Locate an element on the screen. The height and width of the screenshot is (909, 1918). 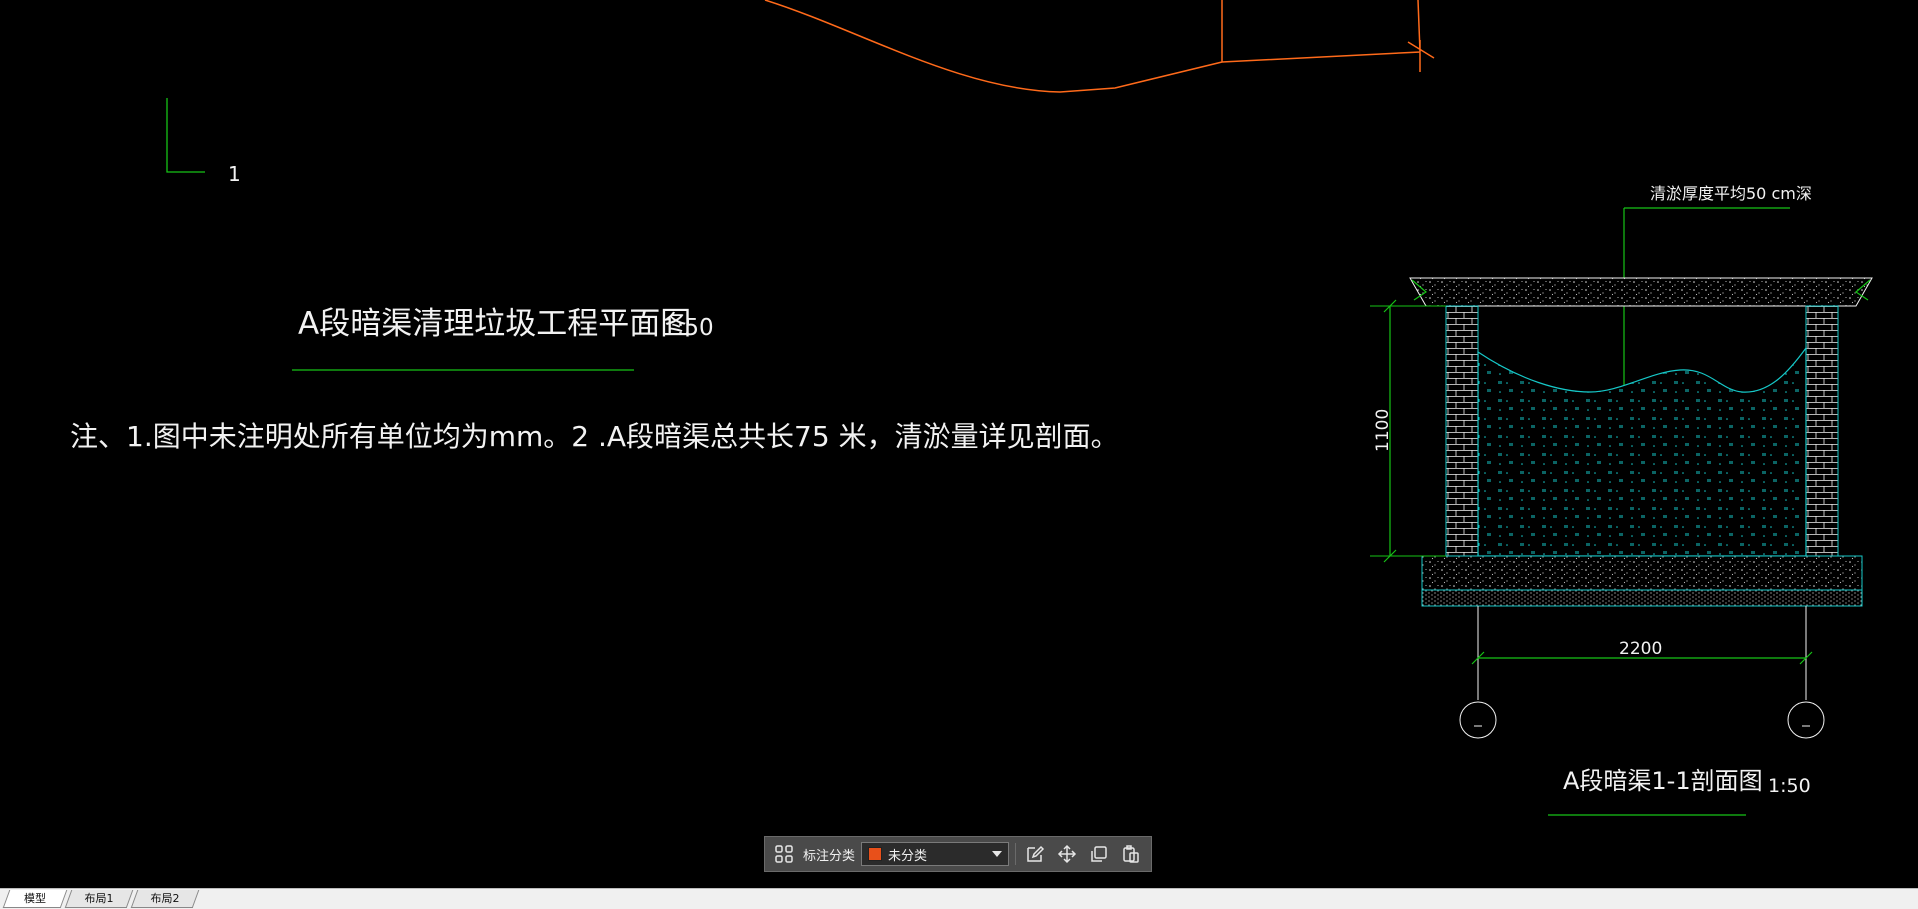
grid-icon is located at coordinates (784, 854).